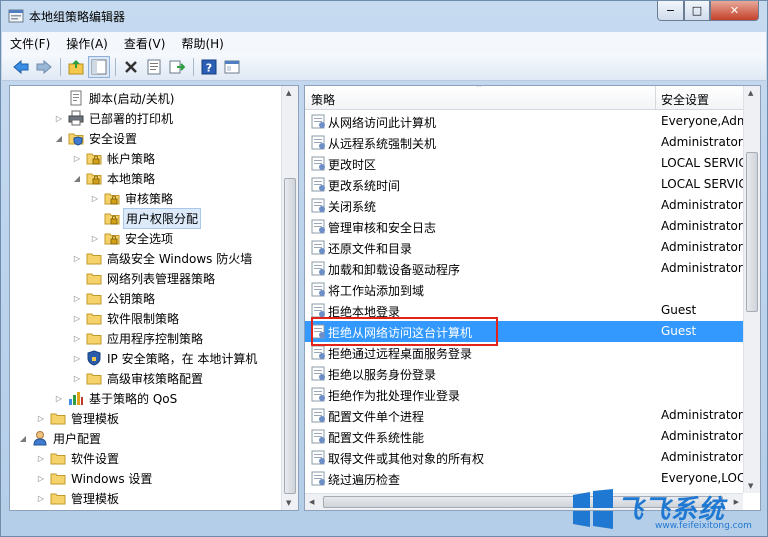  Describe the element at coordinates (87, 43) in the screenshot. I see `menu-action: 操作(A)` at that location.